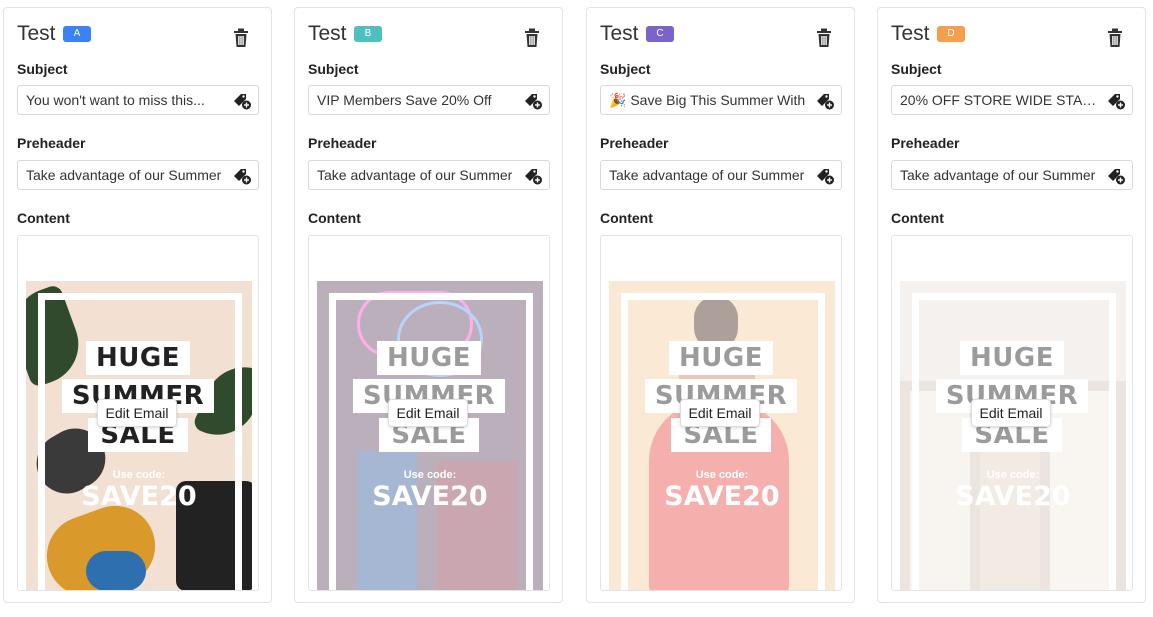 This screenshot has height=617, width=1153. What do you see at coordinates (77, 34) in the screenshot?
I see `variant-badge: A` at bounding box center [77, 34].